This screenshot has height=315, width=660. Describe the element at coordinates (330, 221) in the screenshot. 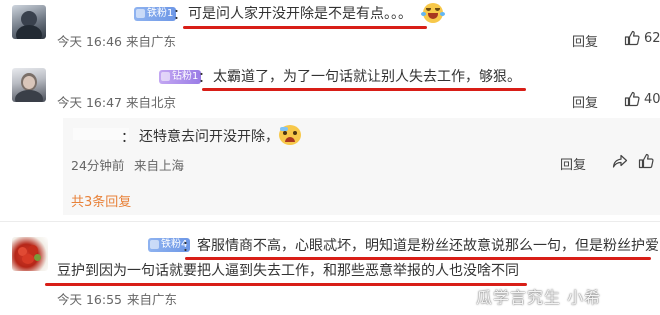

I see `divider` at that location.